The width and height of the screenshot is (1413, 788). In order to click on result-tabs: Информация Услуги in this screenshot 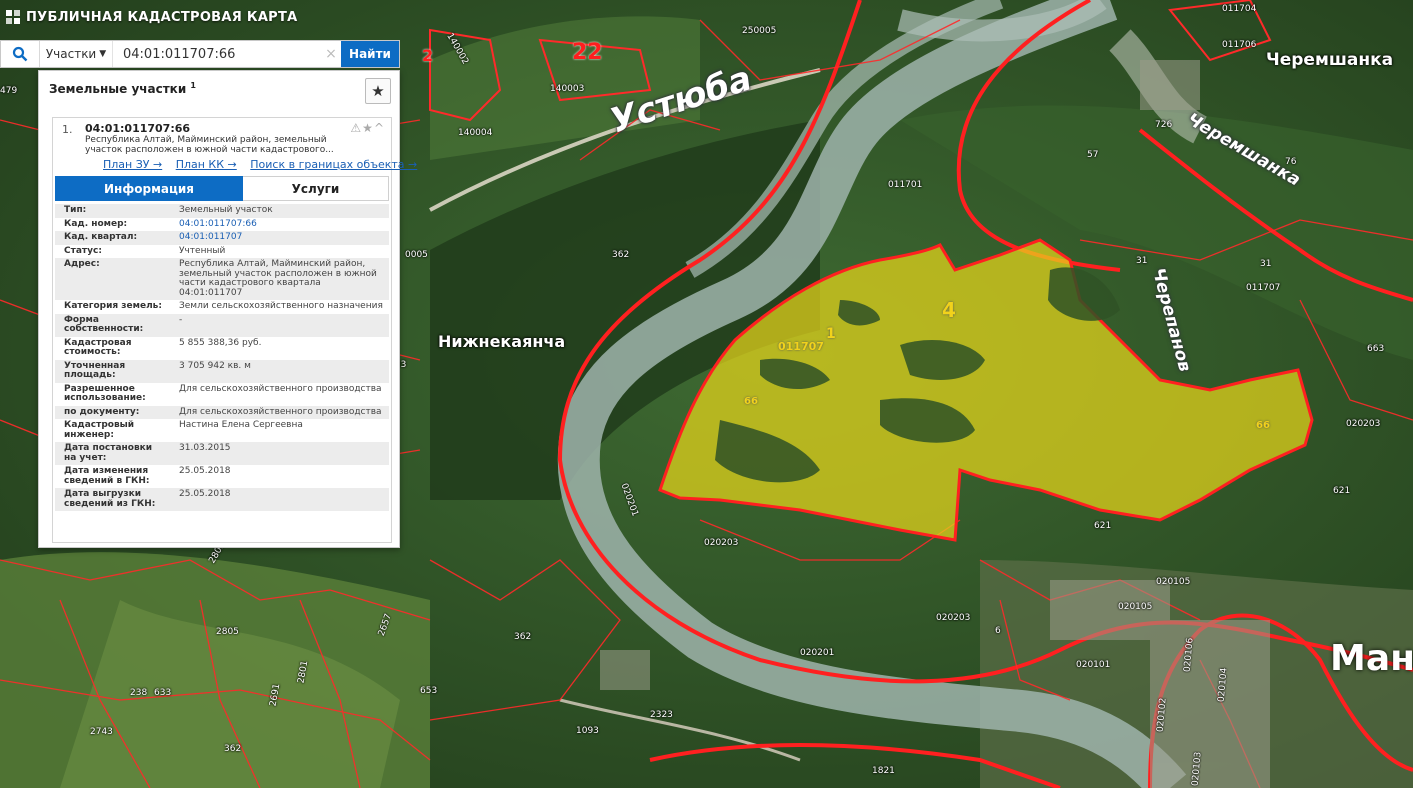, I will do `click(222, 188)`.